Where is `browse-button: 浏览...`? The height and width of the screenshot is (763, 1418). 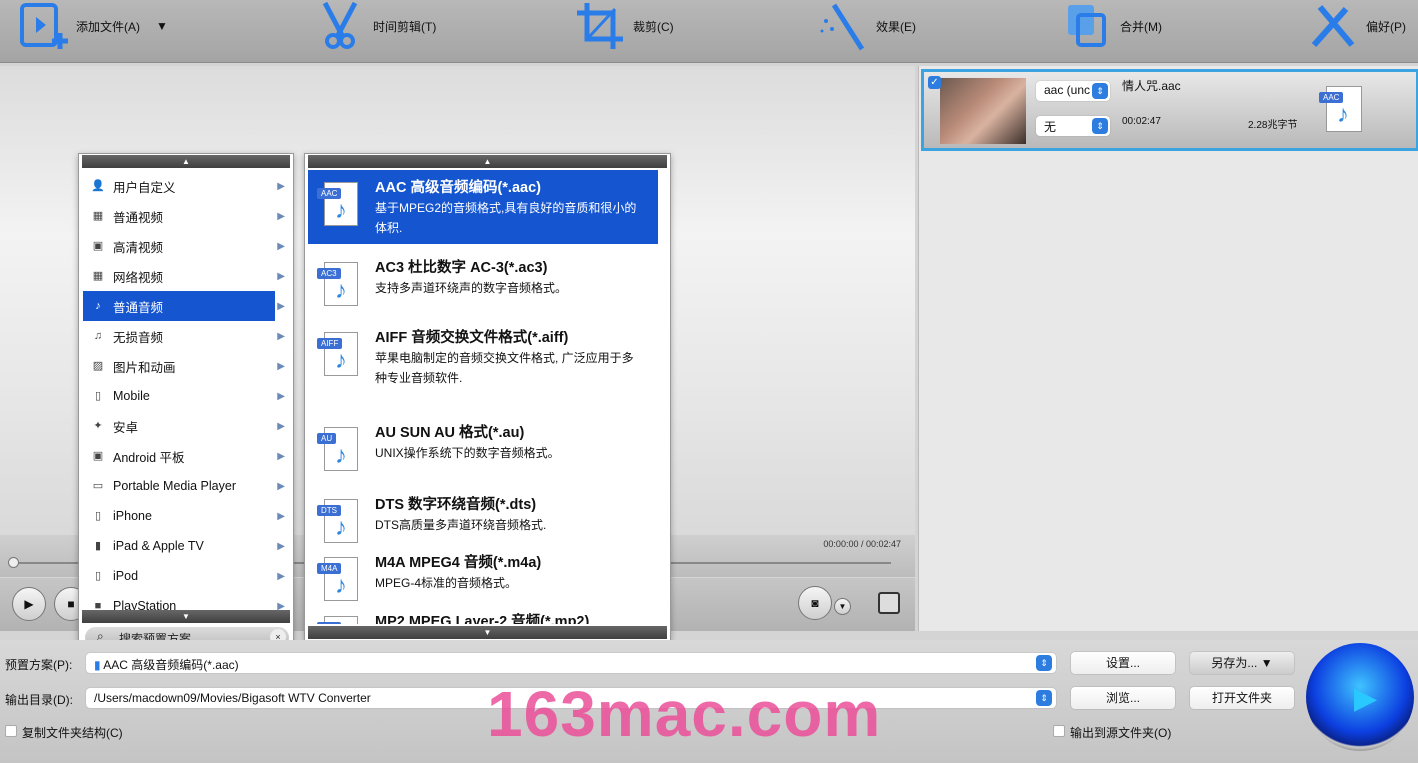 browse-button: 浏览... is located at coordinates (1123, 698).